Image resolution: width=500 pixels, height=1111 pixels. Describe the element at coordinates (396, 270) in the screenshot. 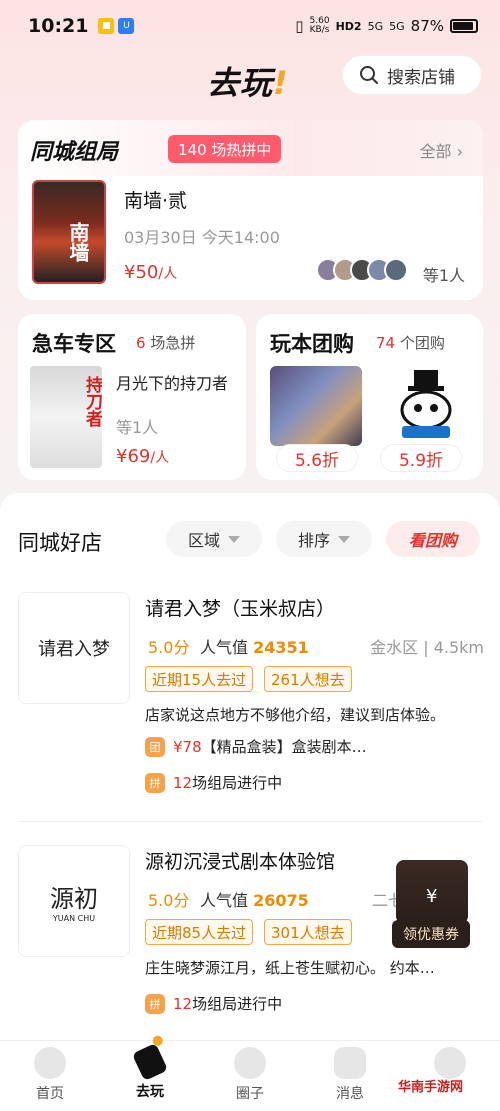

I see `avatar` at that location.